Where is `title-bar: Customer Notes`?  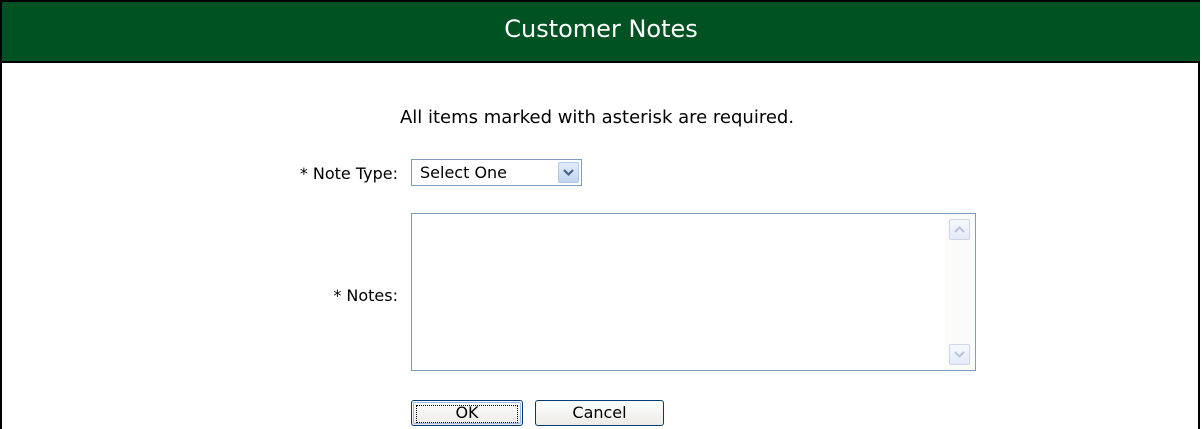 title-bar: Customer Notes is located at coordinates (601, 31).